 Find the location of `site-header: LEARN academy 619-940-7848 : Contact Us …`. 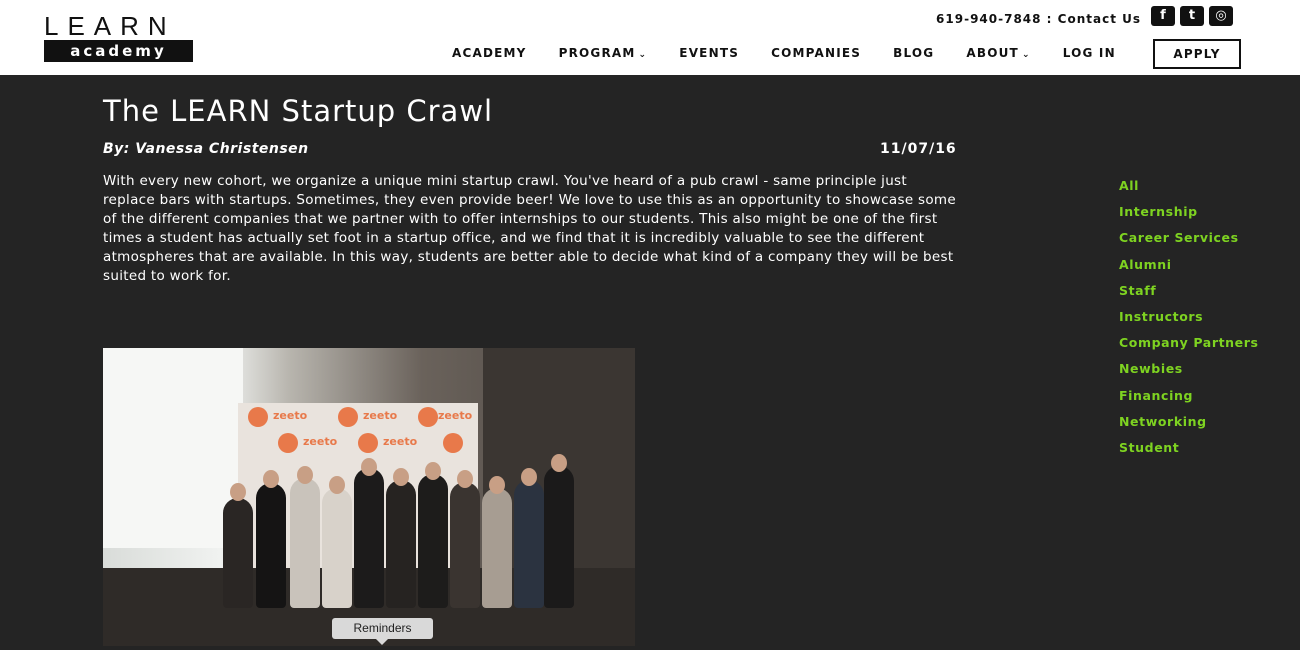

site-header: LEARN academy 619-940-7848 : Contact Us … is located at coordinates (650, 37).